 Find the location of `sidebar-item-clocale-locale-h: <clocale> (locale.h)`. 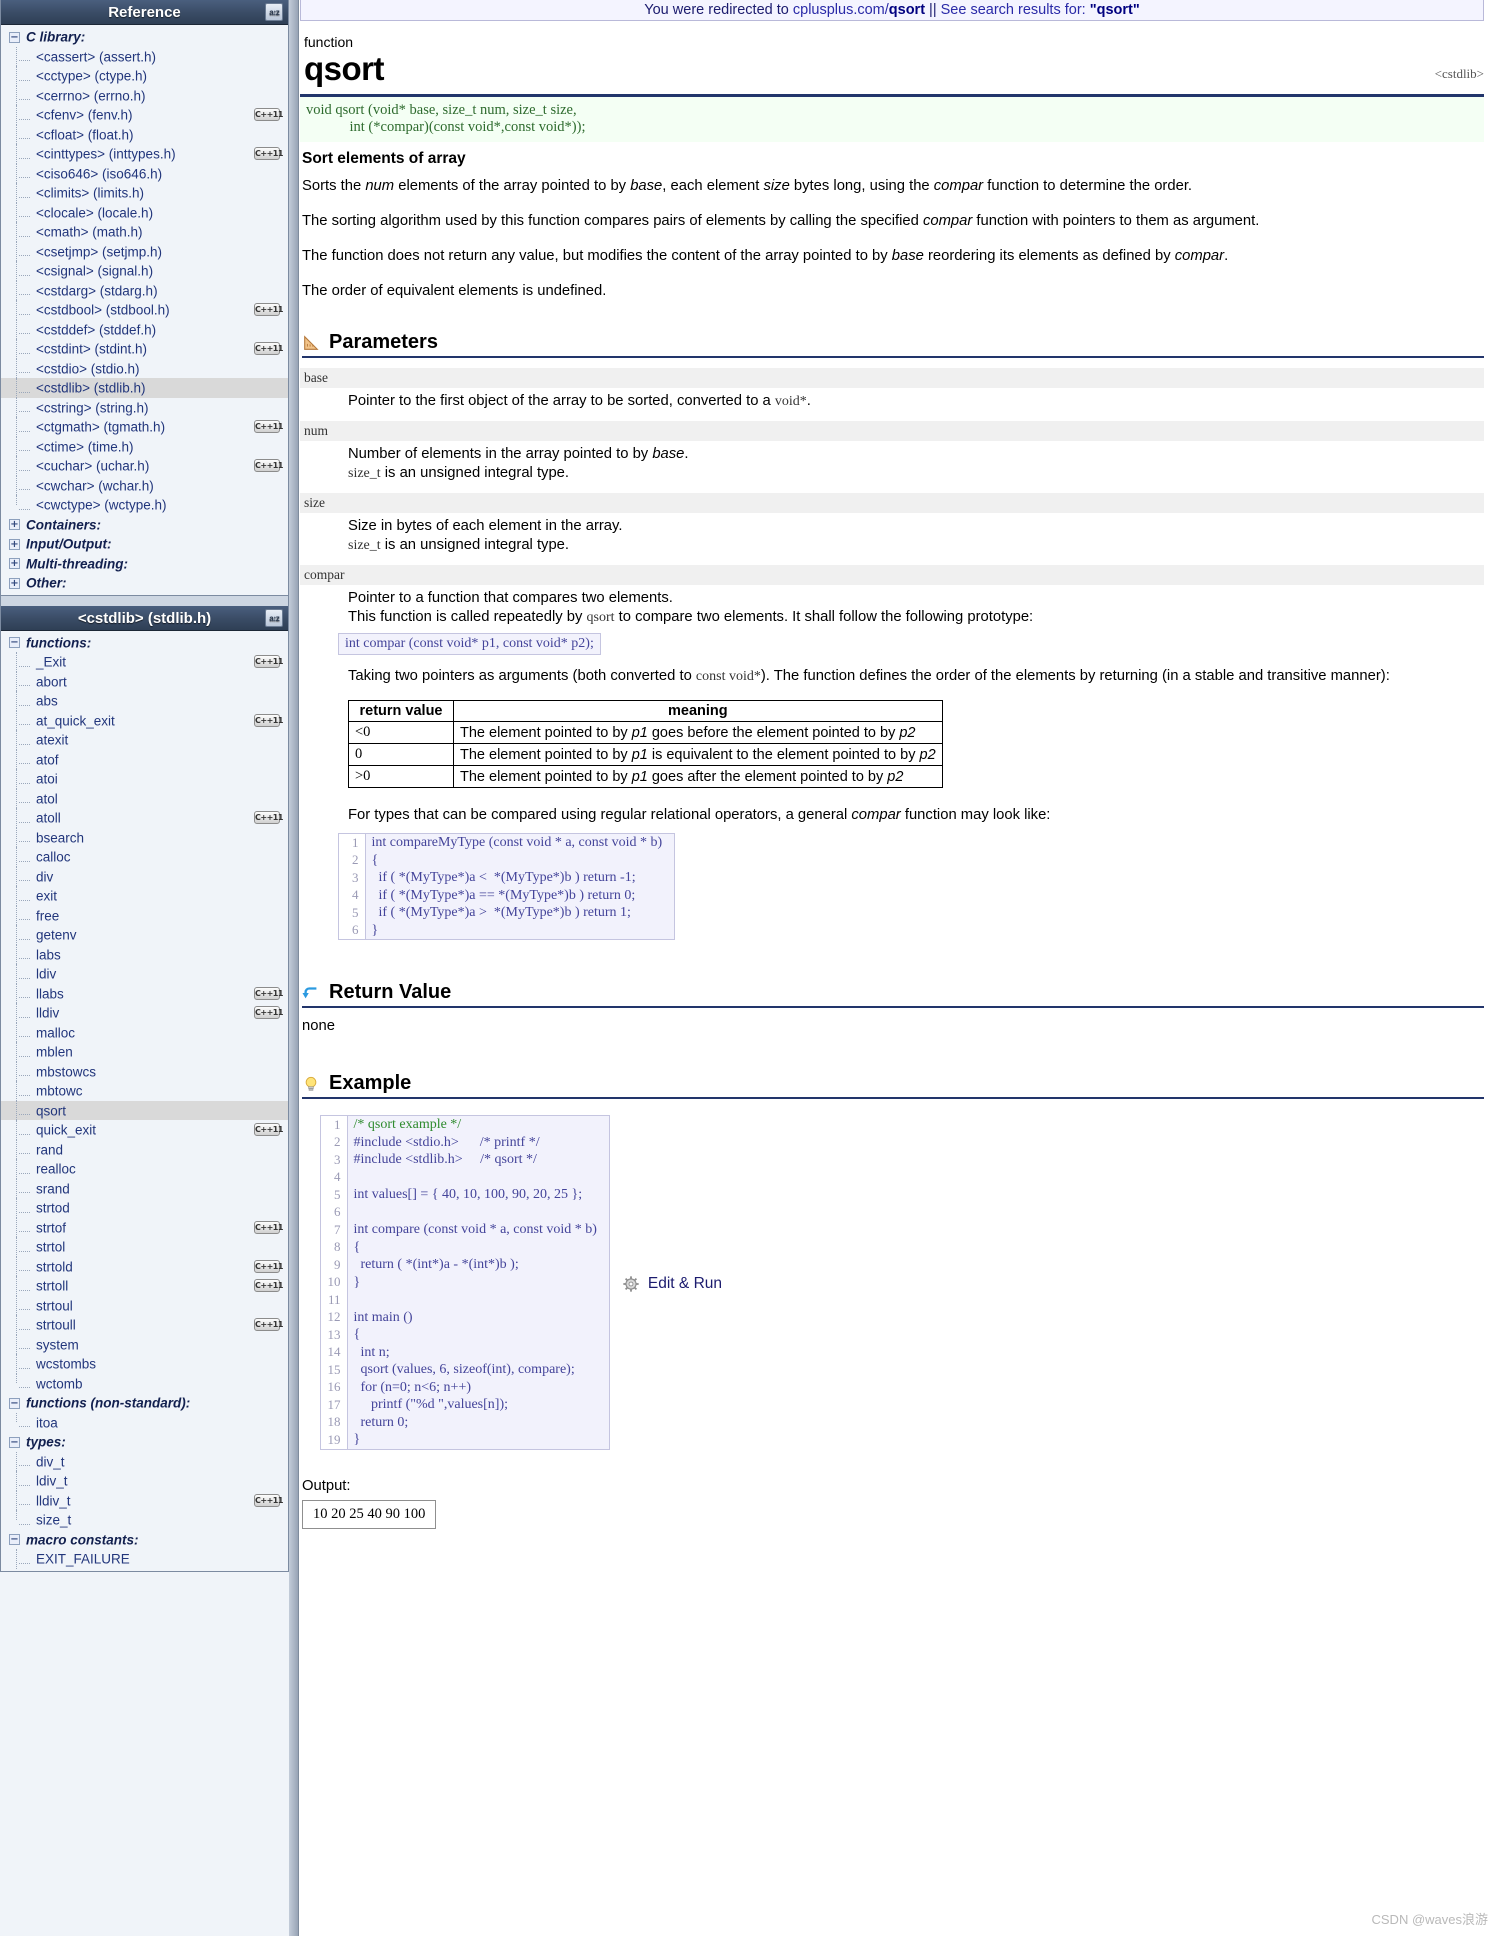

sidebar-item-clocale-locale-h: <clocale> (locale.h) is located at coordinates (144, 212).